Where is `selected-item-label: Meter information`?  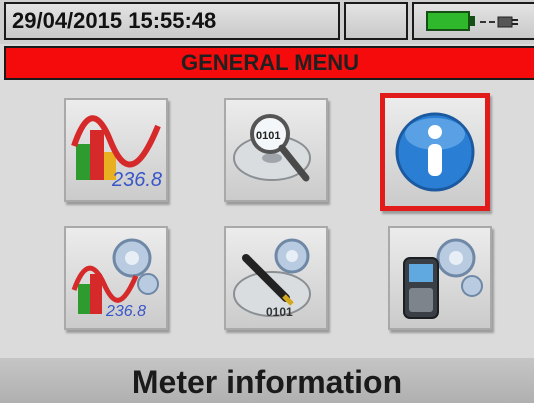
selected-item-label: Meter information is located at coordinates (267, 380).